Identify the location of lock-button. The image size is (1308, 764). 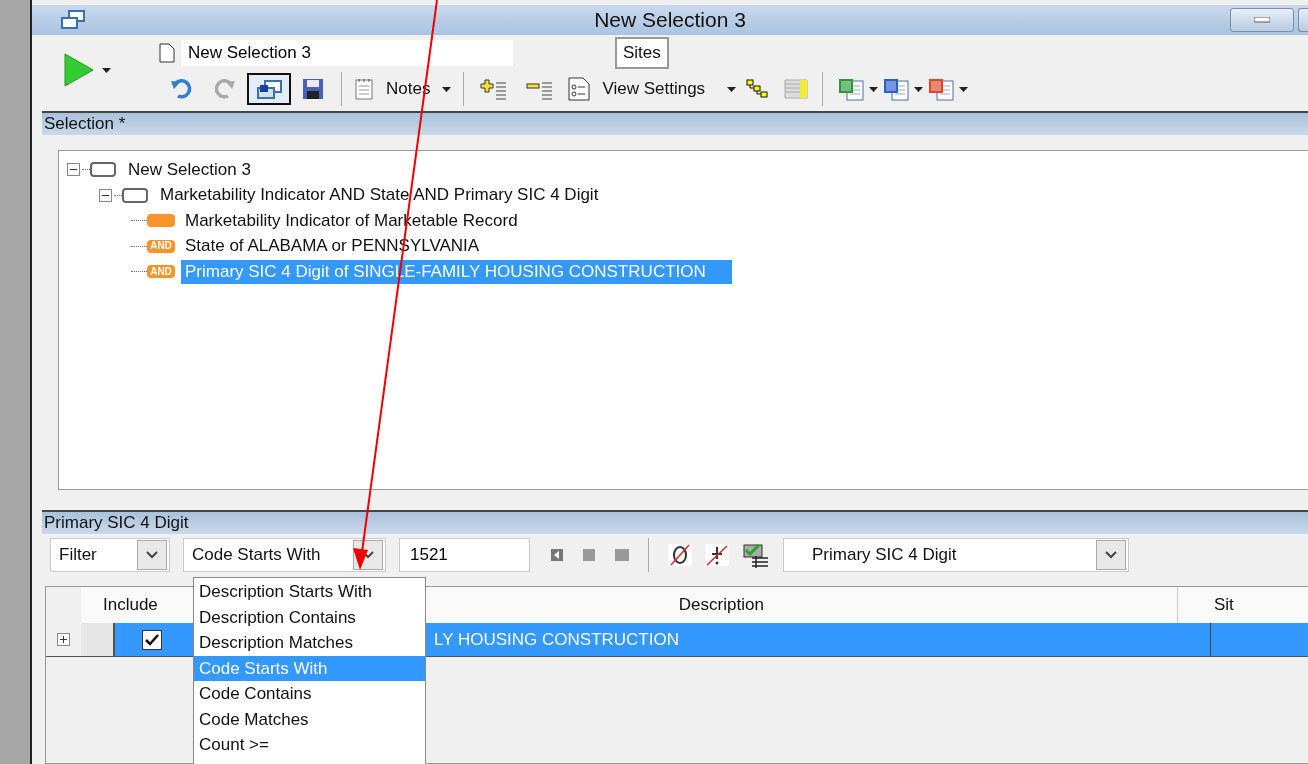
(269, 89).